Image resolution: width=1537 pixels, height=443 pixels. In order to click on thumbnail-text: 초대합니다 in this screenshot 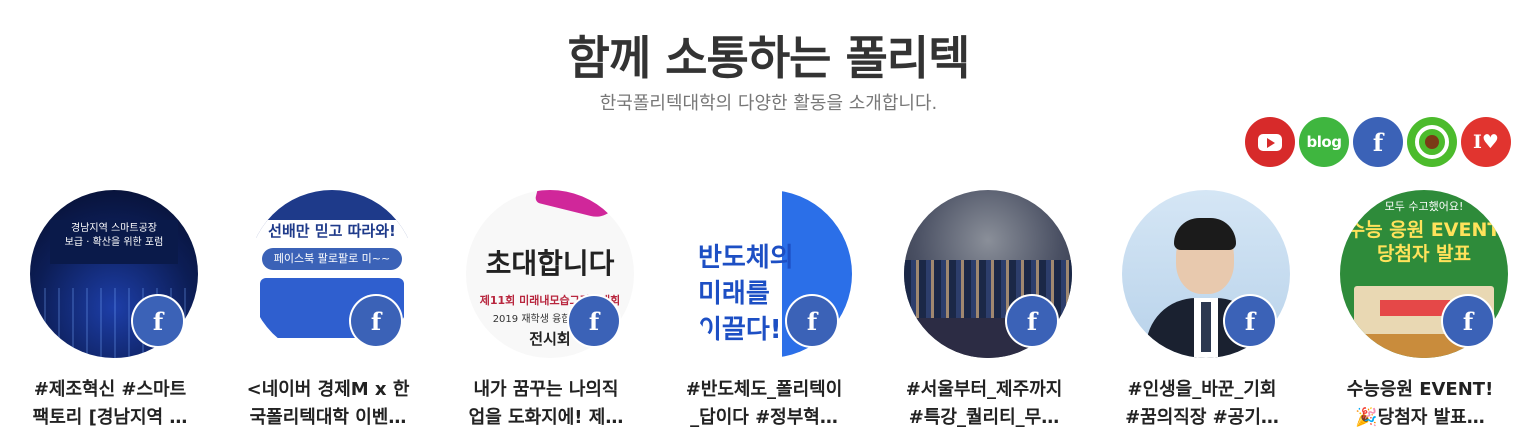, I will do `click(550, 263)`.